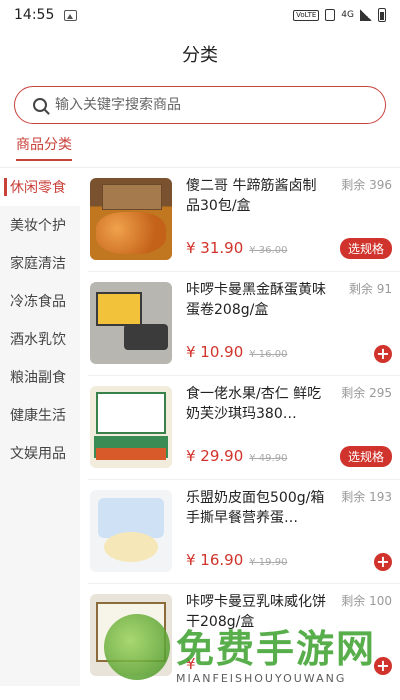 This screenshot has width=400, height=700. What do you see at coordinates (200, 146) in the screenshot?
I see `category-tab-row: 商品分类` at bounding box center [200, 146].